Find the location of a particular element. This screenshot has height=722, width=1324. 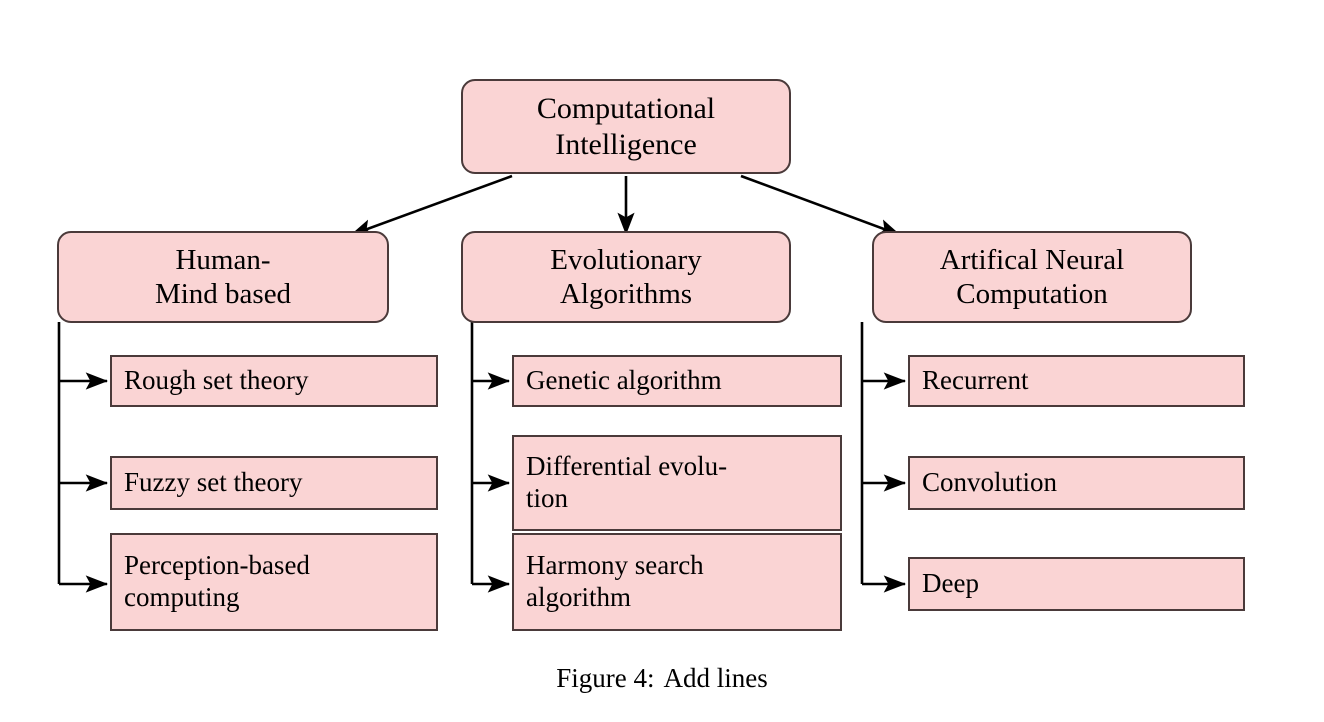

node-genetic-algorithm: Genetic algorithm is located at coordinates (677, 381).